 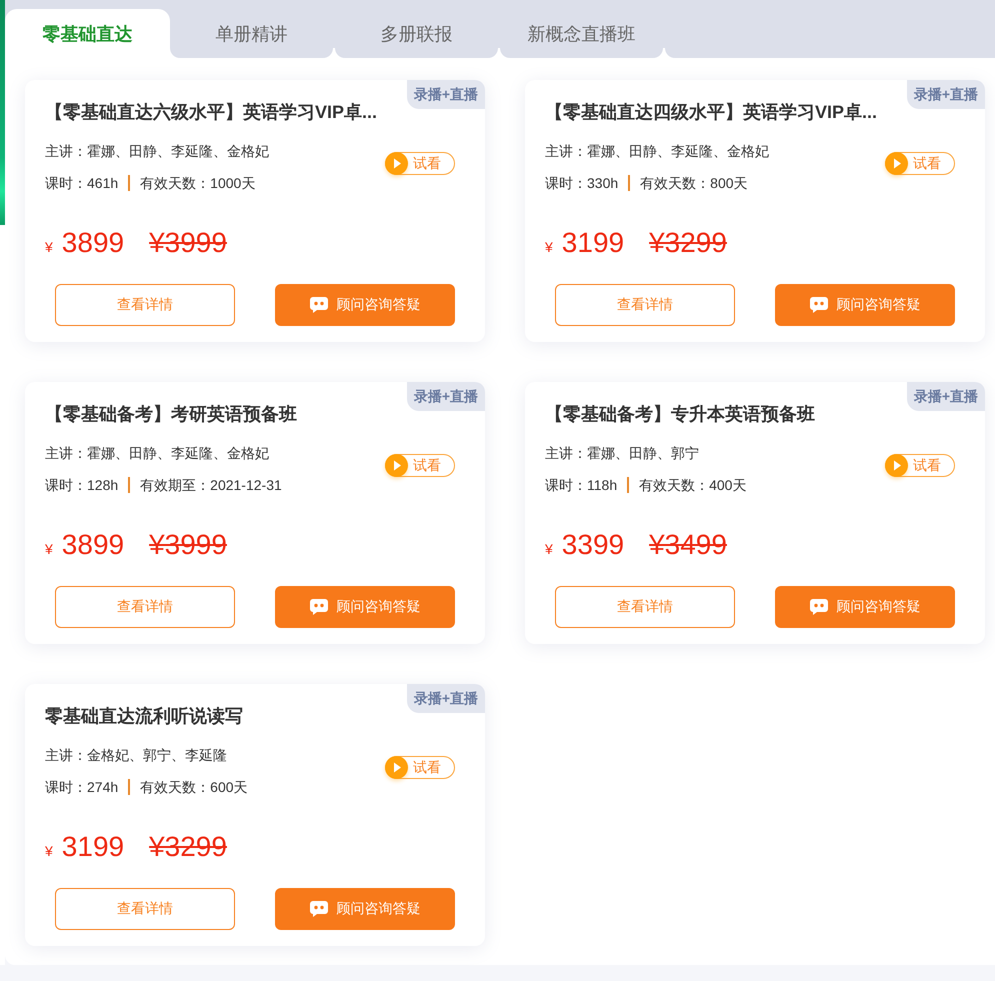 What do you see at coordinates (593, 545) in the screenshot?
I see `sale-price: 3399` at bounding box center [593, 545].